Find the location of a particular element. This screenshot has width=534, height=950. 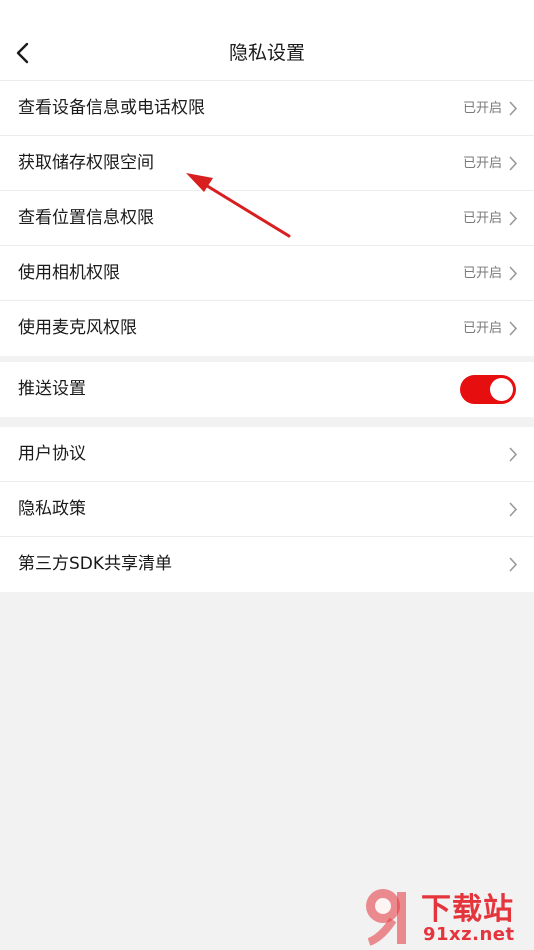

legal-row-privacy-policy: 隐私政策 is located at coordinates (267, 509).